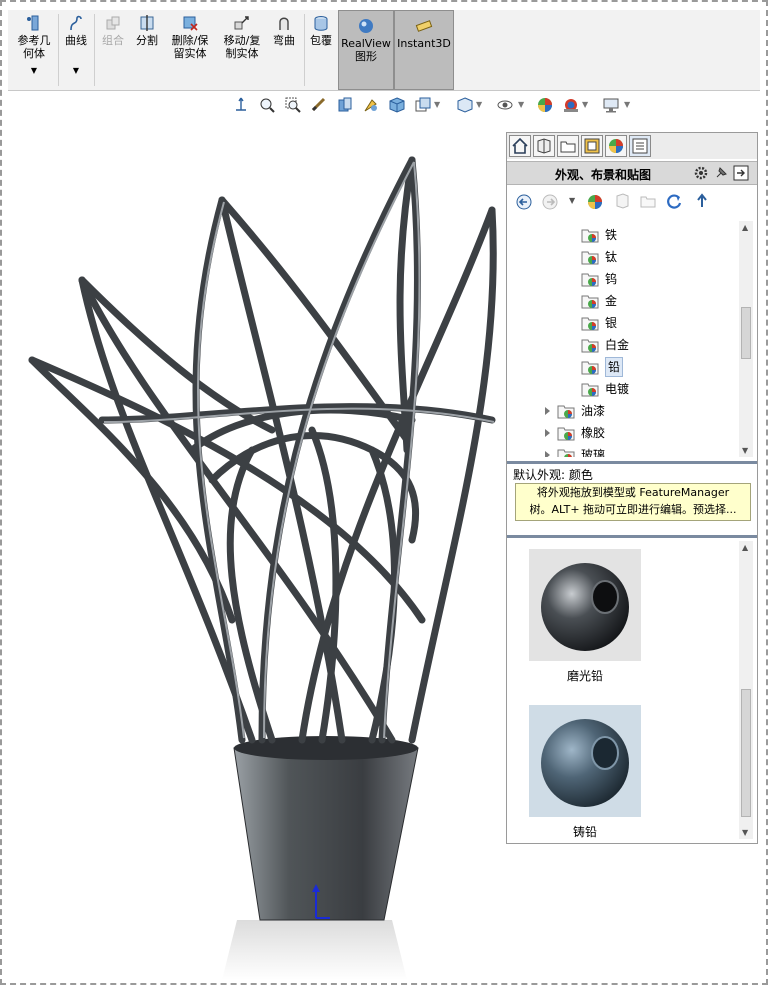 The height and width of the screenshot is (985, 768). What do you see at coordinates (553, 475) in the screenshot?
I see `default-appearance-label: 默认外观: 颜色` at bounding box center [553, 475].